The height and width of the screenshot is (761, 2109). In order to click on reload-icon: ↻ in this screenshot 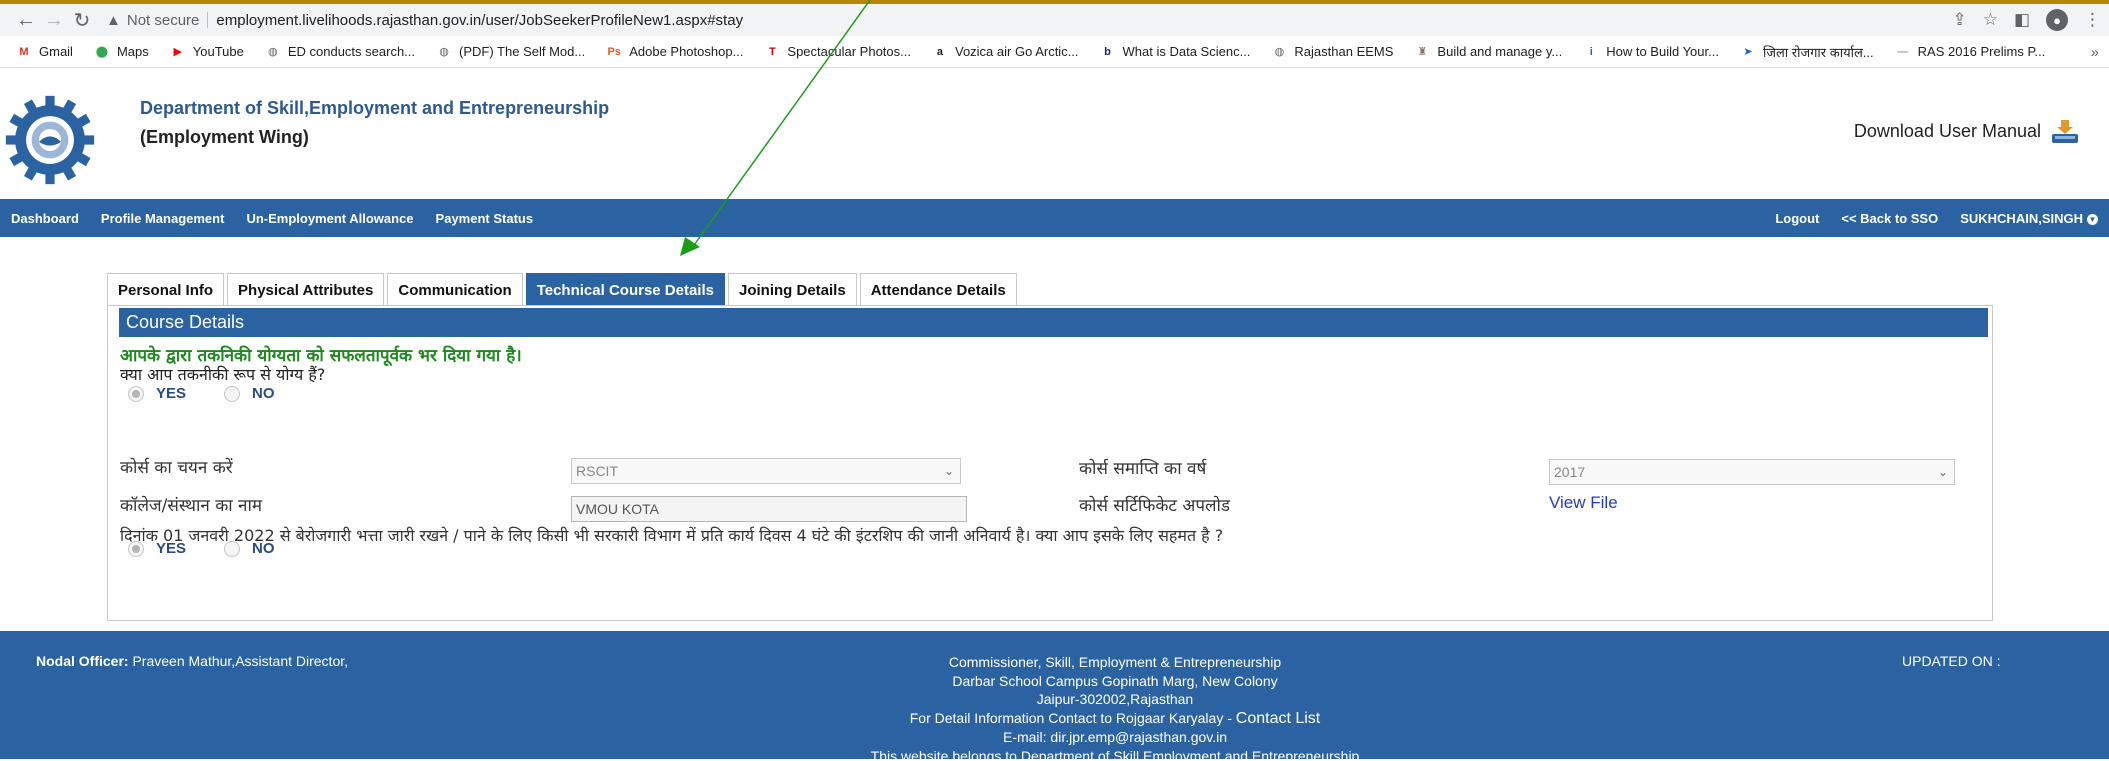, I will do `click(82, 20)`.